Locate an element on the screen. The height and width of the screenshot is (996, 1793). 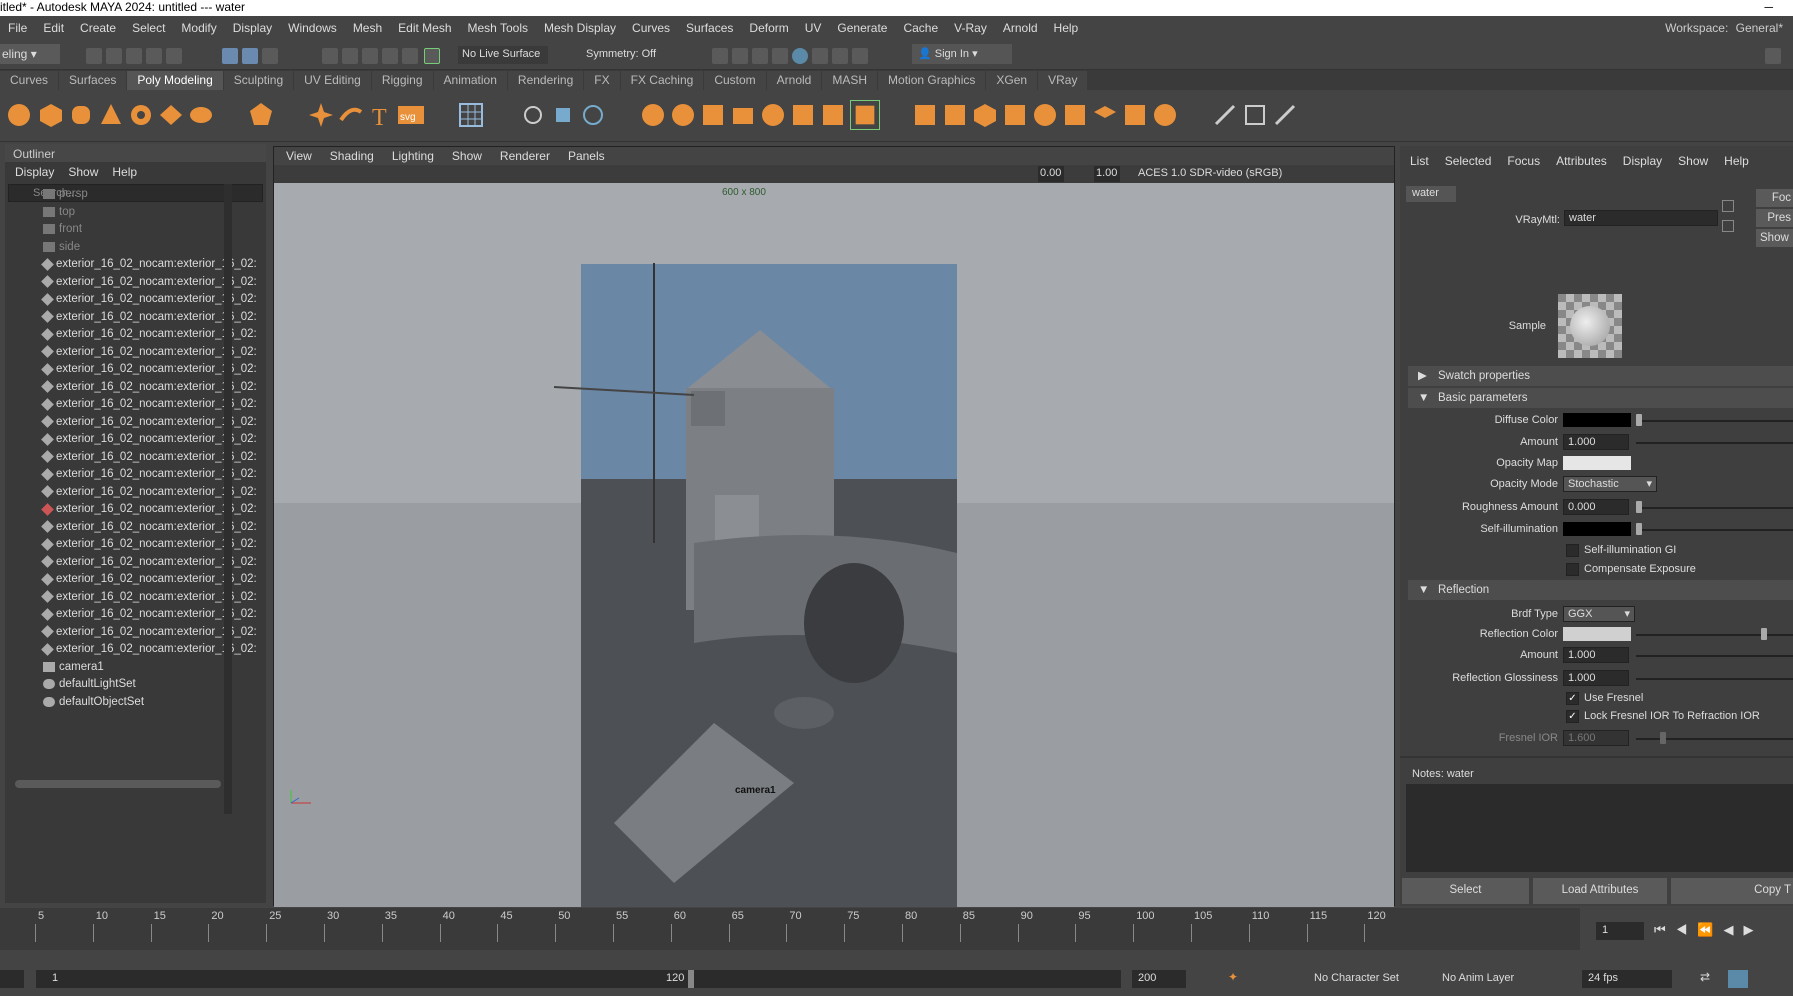
combine-icon is located at coordinates (533, 115).